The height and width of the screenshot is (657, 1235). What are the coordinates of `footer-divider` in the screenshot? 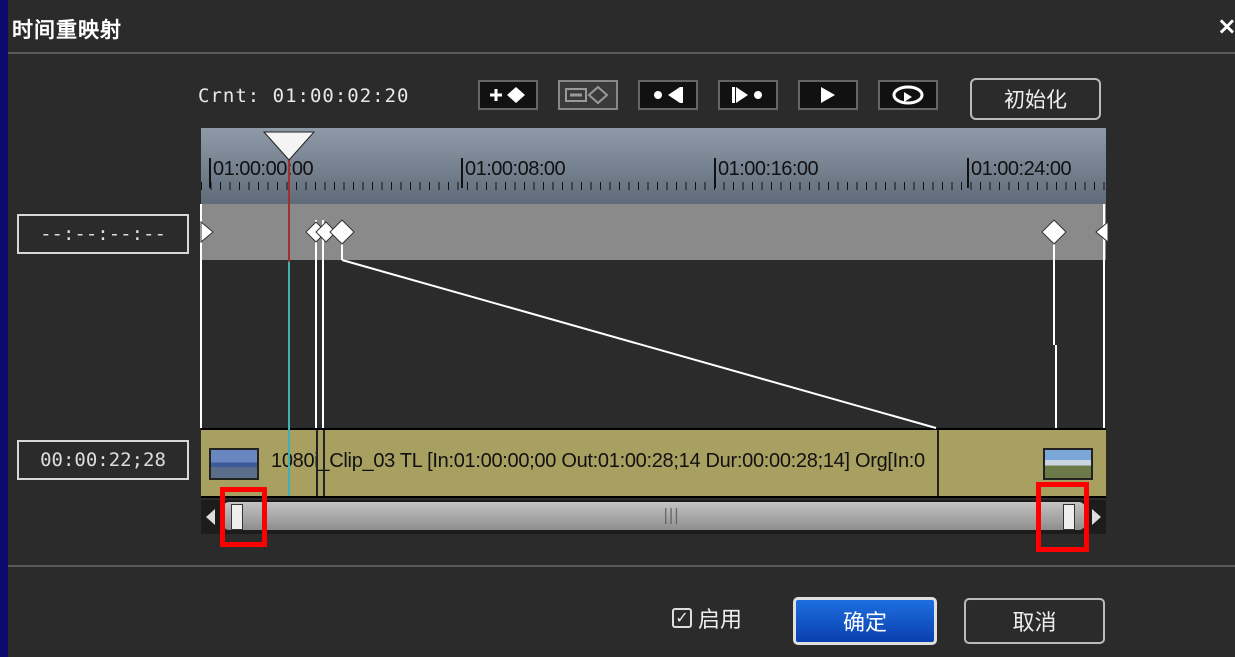 It's located at (621, 566).